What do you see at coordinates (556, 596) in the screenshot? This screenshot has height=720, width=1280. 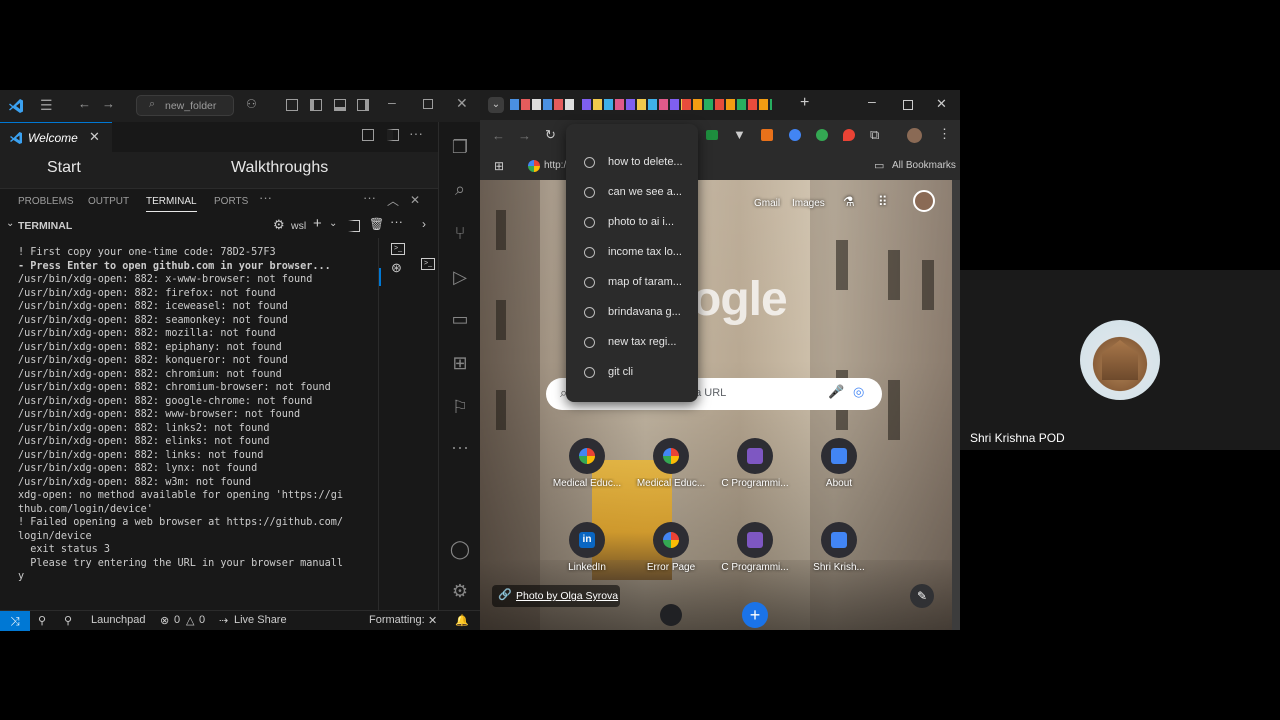 I see `photo-credit: 🔗 Photo by Olga Syrova` at bounding box center [556, 596].